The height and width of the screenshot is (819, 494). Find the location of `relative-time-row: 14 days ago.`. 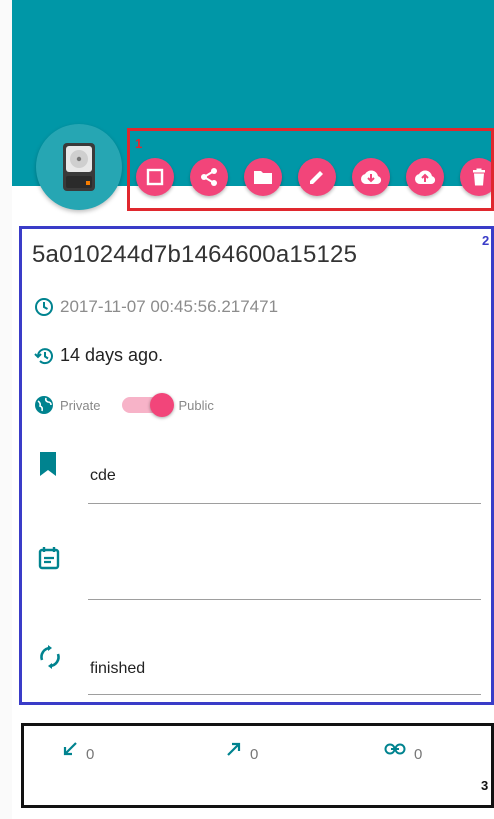

relative-time-row: 14 days ago. is located at coordinates (98, 355).